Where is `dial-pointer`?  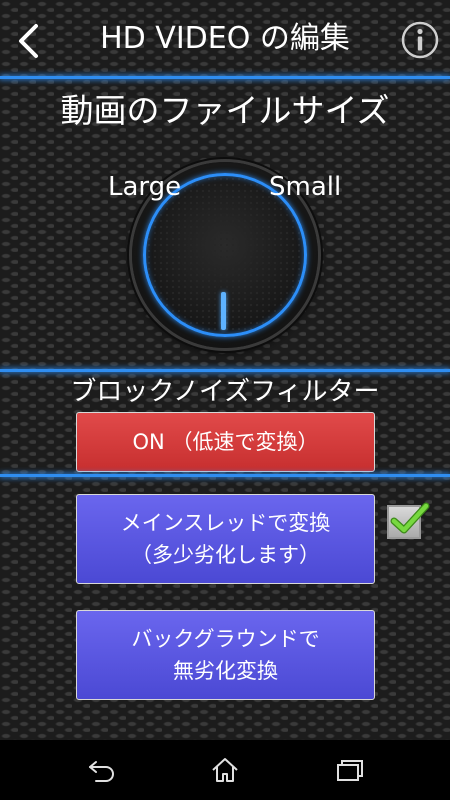 dial-pointer is located at coordinates (223, 311).